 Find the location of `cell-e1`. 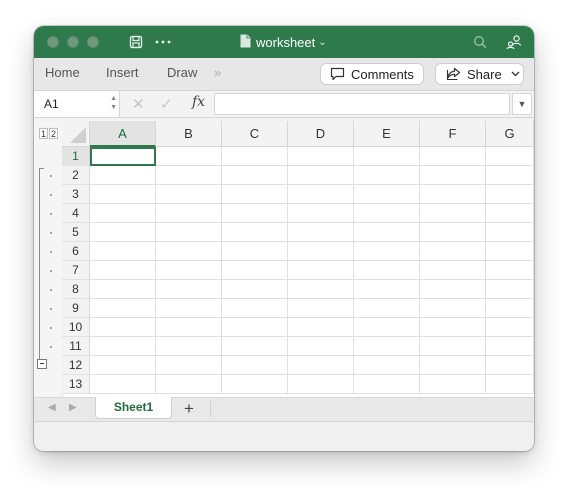

cell-e1 is located at coordinates (387, 156).